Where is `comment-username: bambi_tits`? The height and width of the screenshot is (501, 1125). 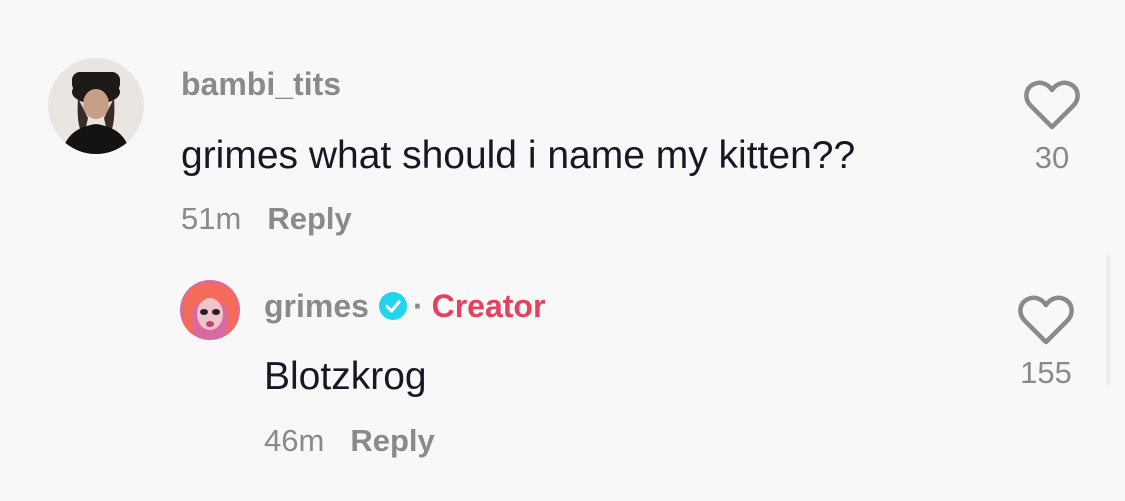 comment-username: bambi_tits is located at coordinates (261, 84).